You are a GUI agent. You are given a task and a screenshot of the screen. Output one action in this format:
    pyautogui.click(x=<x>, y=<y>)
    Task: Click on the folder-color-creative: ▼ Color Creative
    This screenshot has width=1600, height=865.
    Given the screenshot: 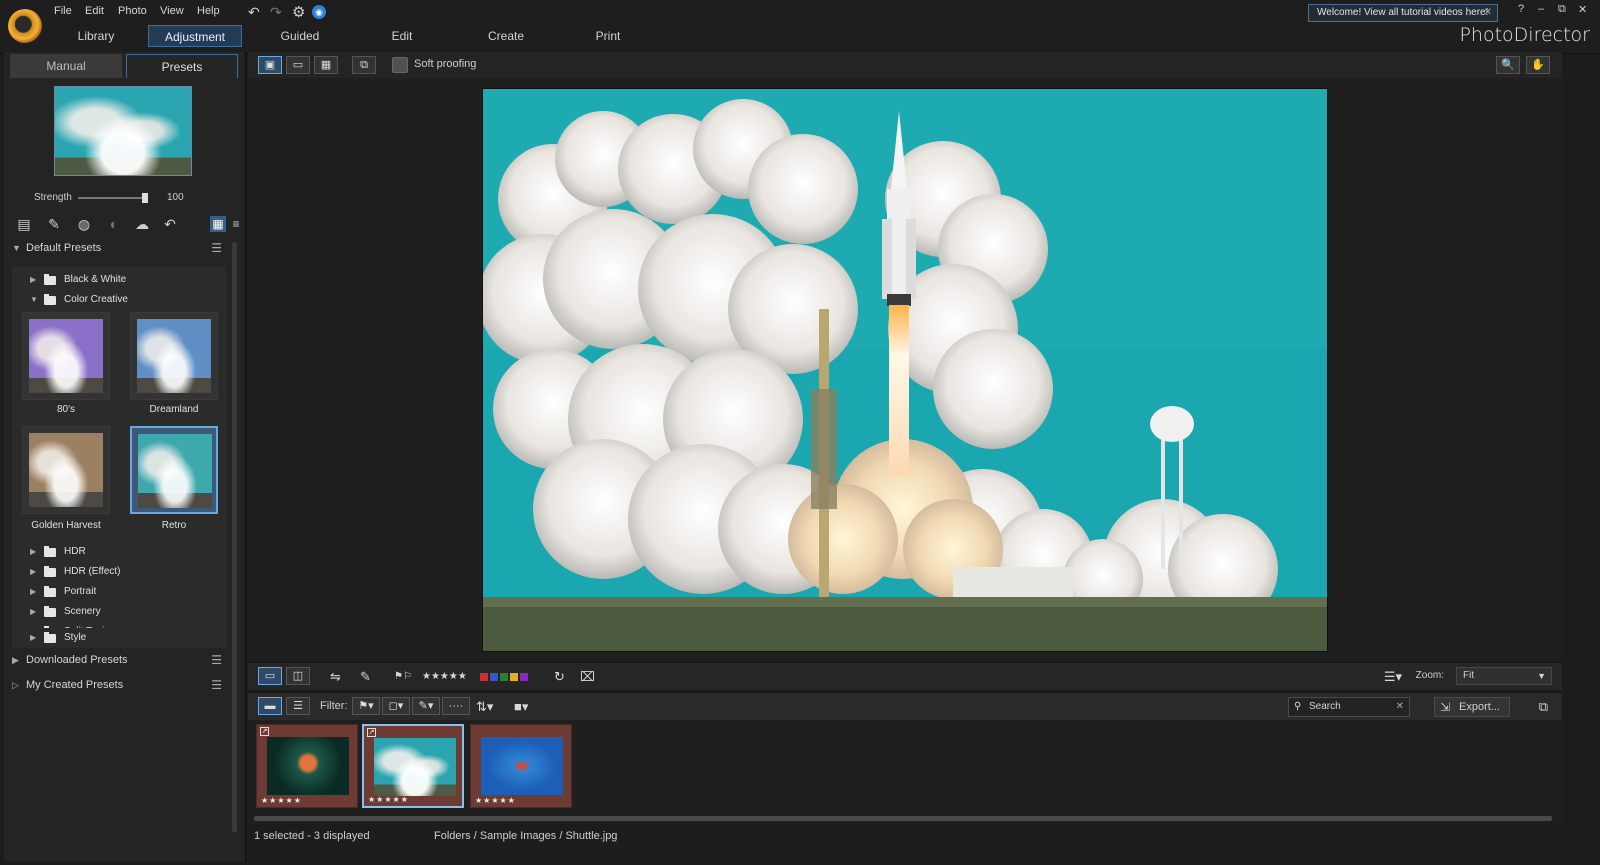 What is the action you would take?
    pyautogui.click(x=119, y=300)
    